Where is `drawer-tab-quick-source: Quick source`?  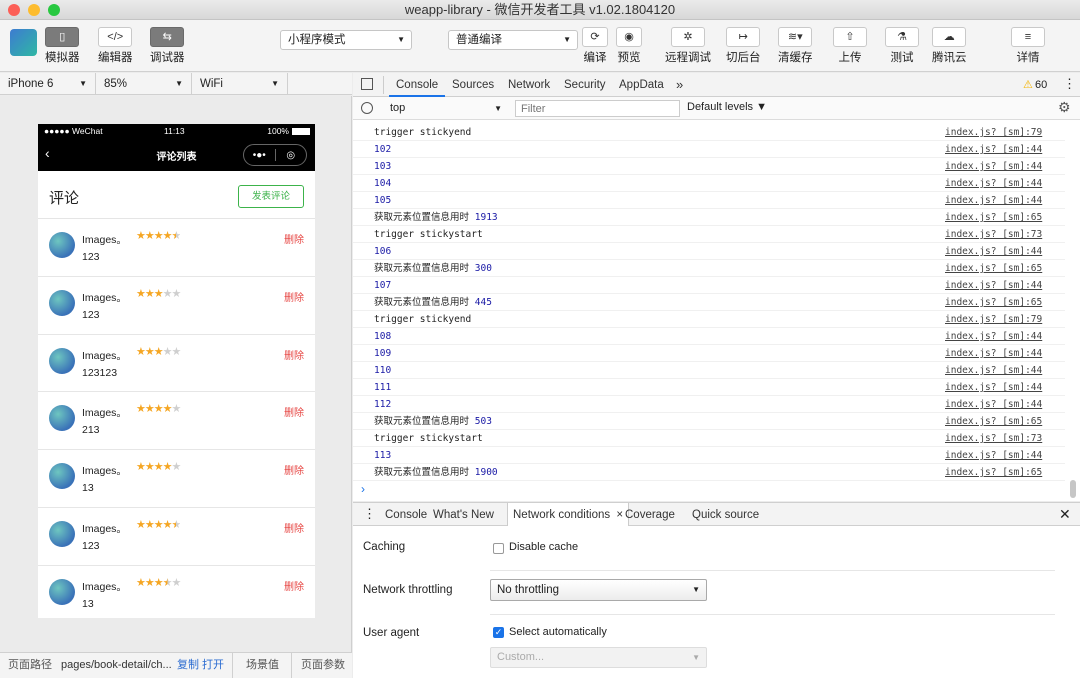 drawer-tab-quick-source: Quick source is located at coordinates (725, 515).